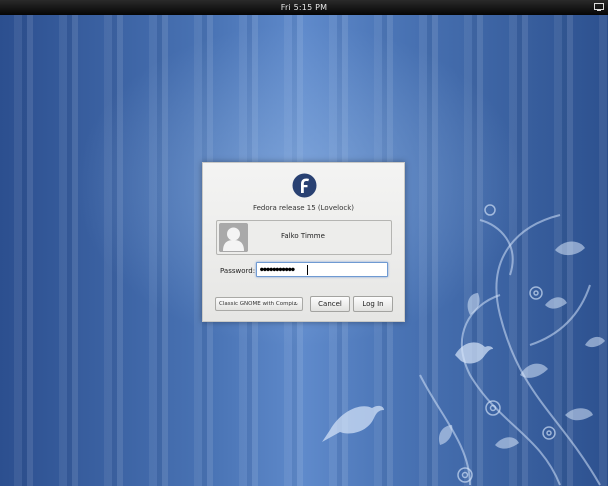 Image resolution: width=608 pixels, height=486 pixels. Describe the element at coordinates (322, 269) in the screenshot. I see `password-field: ●●●●●●●●●●●` at that location.